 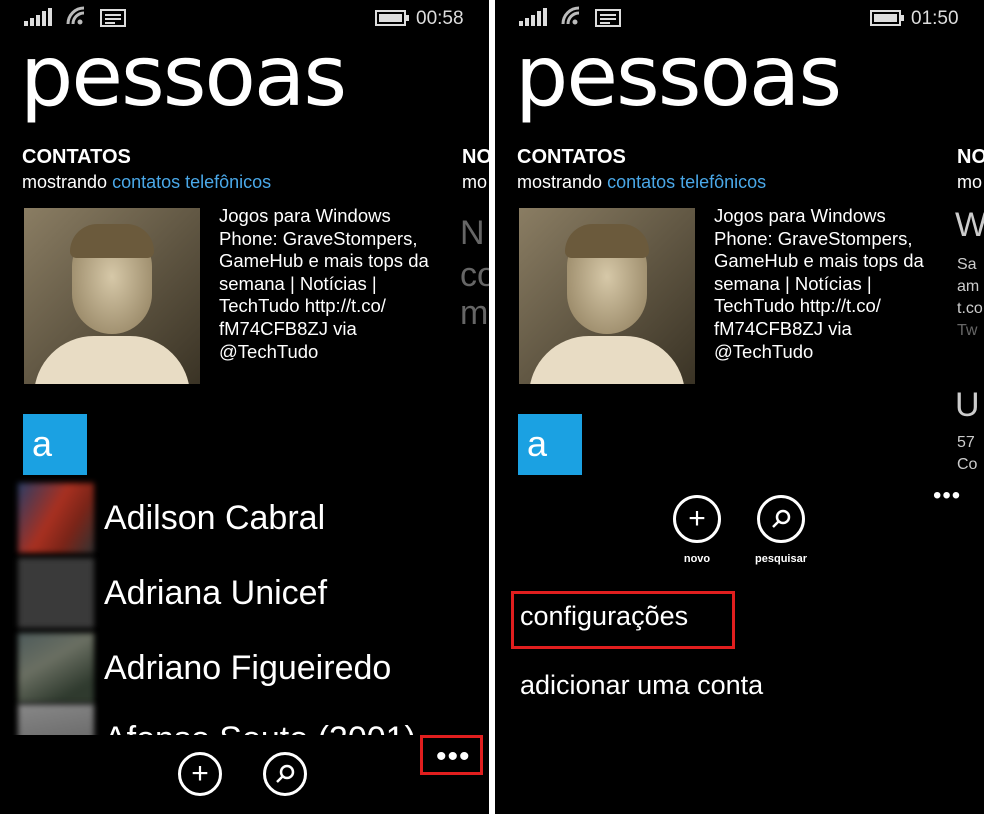 I want to click on app-bar, so click(x=244, y=774).